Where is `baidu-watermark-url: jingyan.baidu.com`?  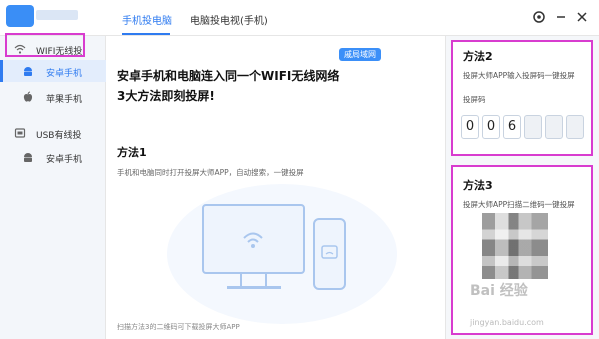
baidu-watermark-url: jingyan.baidu.com is located at coordinates (507, 322).